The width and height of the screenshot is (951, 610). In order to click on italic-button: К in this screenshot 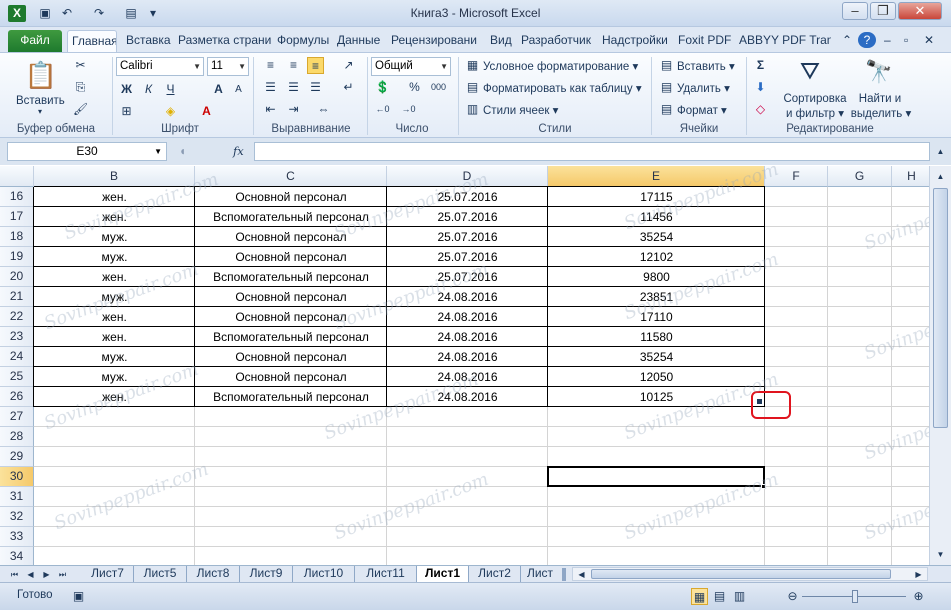, I will do `click(148, 89)`.